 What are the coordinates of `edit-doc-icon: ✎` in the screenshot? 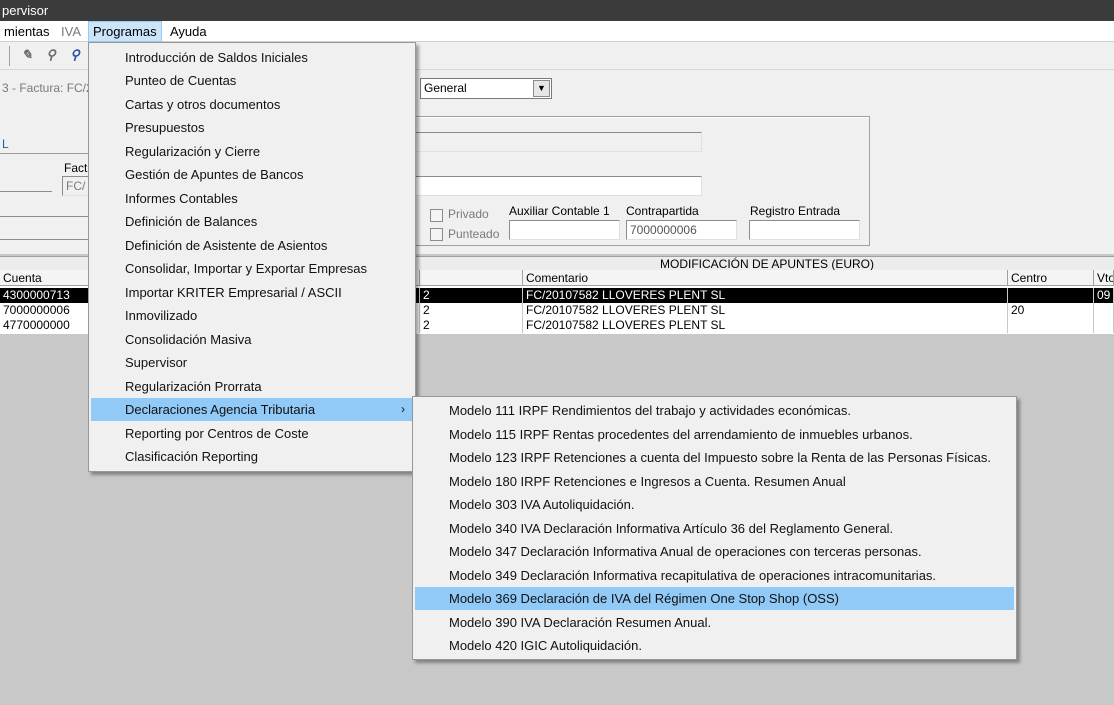 It's located at (27, 55).